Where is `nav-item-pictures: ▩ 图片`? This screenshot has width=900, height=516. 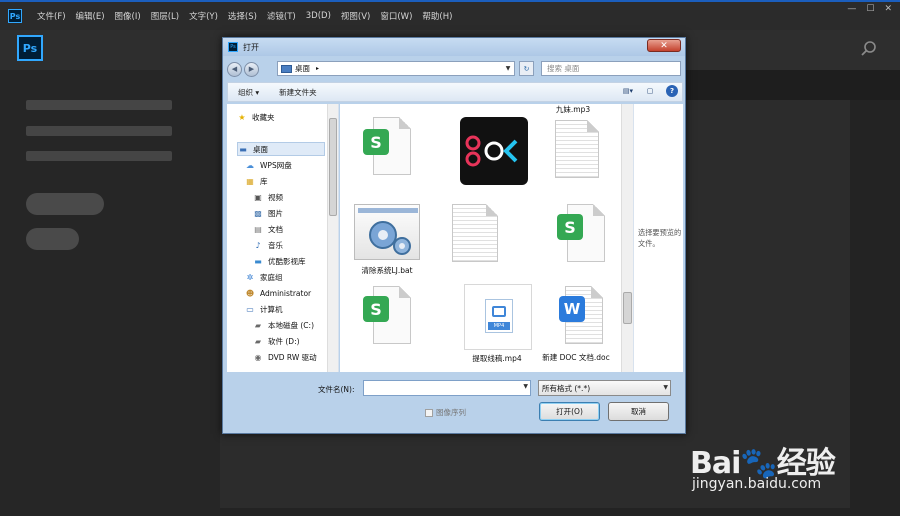 nav-item-pictures: ▩ 图片 is located at coordinates (268, 213).